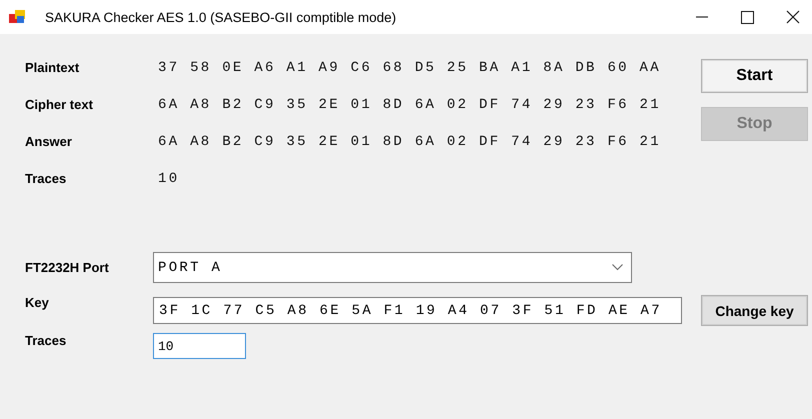 This screenshot has height=419, width=812. I want to click on result-label: Cipher text, so click(59, 104).